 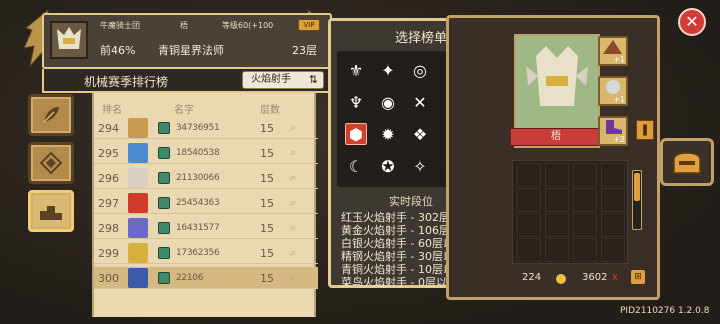 What do you see at coordinates (612, 47) in the screenshot?
I see `wizard-hat-icon` at bounding box center [612, 47].